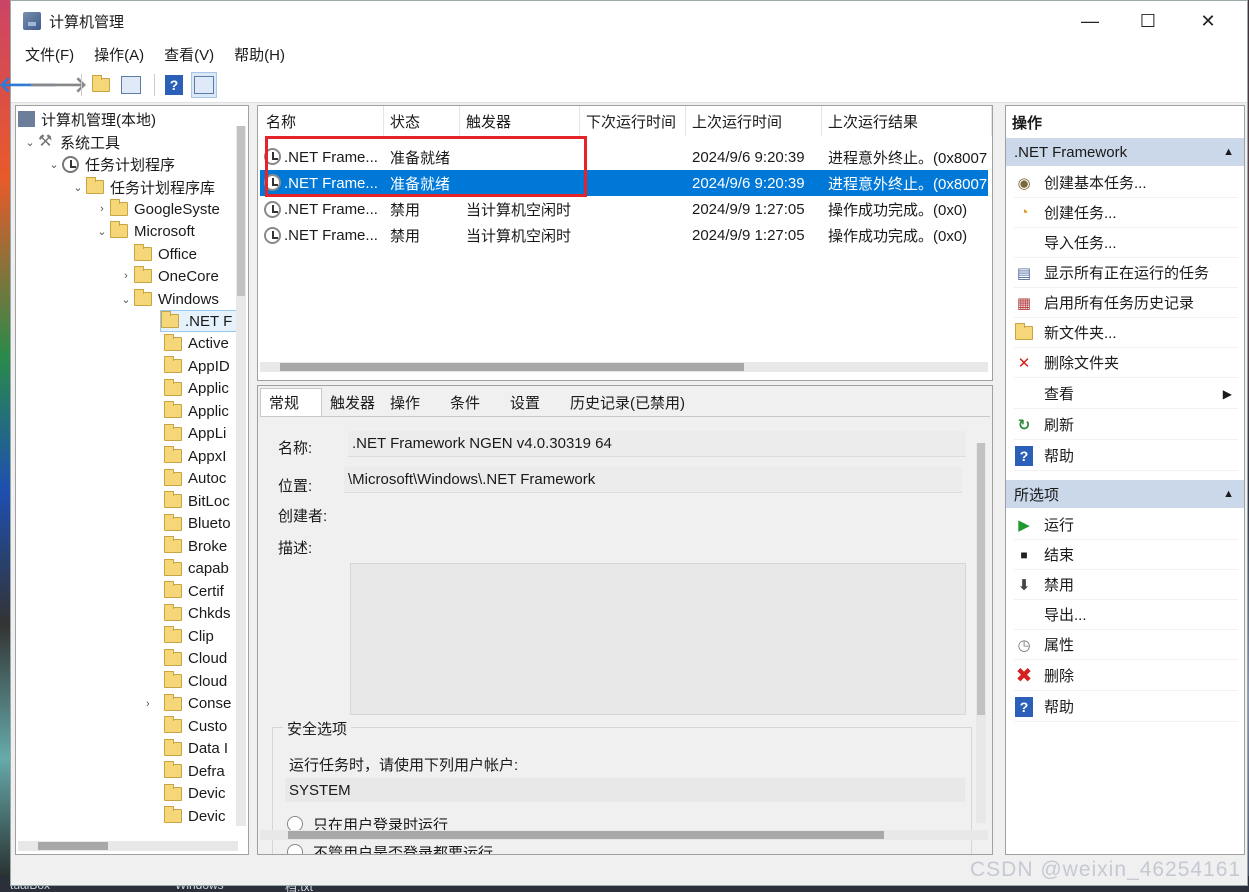 The image size is (1249, 892). Describe the element at coordinates (1125, 494) in the screenshot. I see `actions-section-selected: 所选项 ▲` at that location.